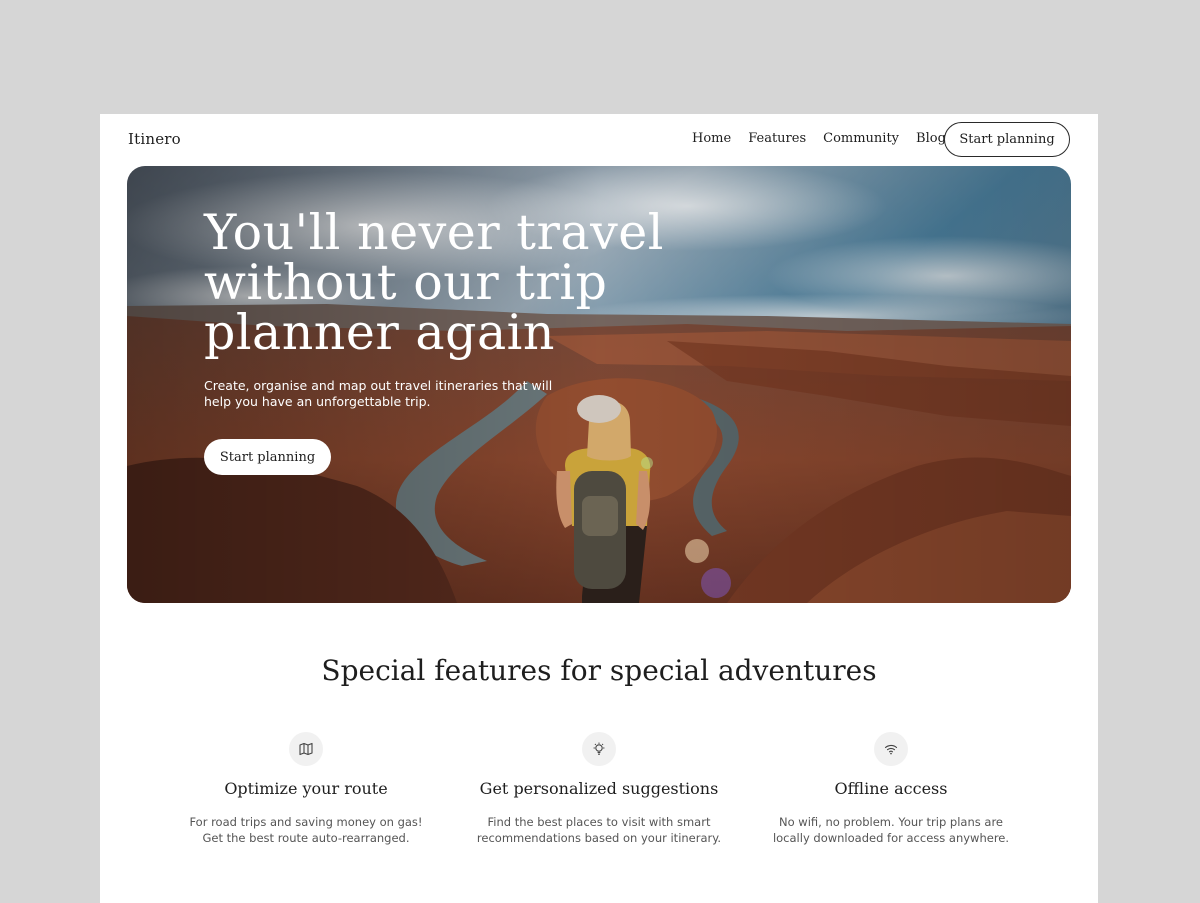 The width and height of the screenshot is (1200, 903). I want to click on main-nav: Home Features Community Blog, so click(819, 138).